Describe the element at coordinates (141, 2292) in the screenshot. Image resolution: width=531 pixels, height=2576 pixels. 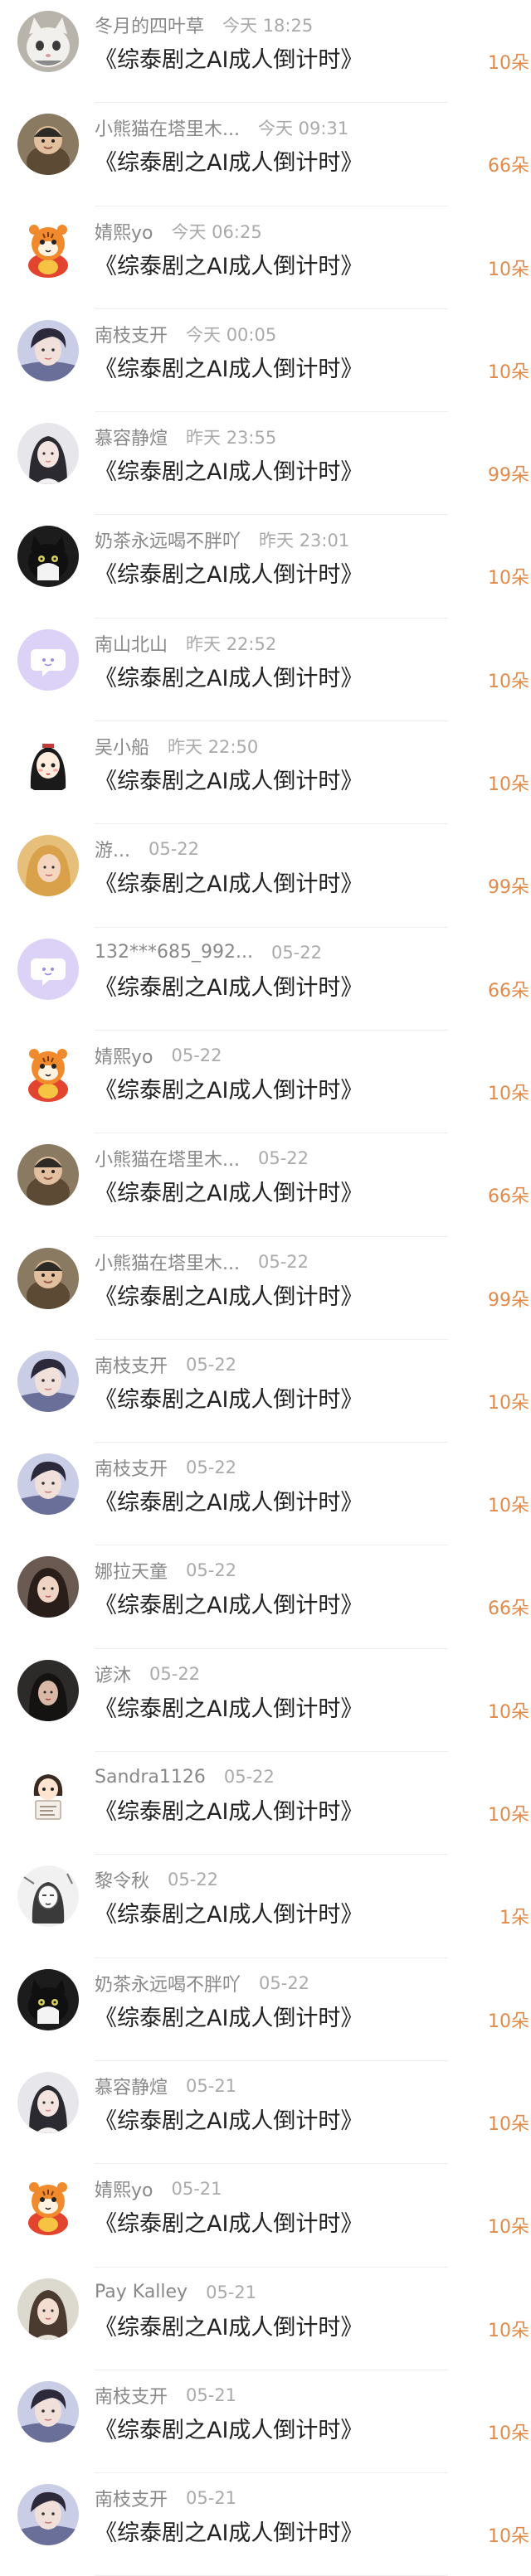
I see `user-name: Pay Kalley` at that location.